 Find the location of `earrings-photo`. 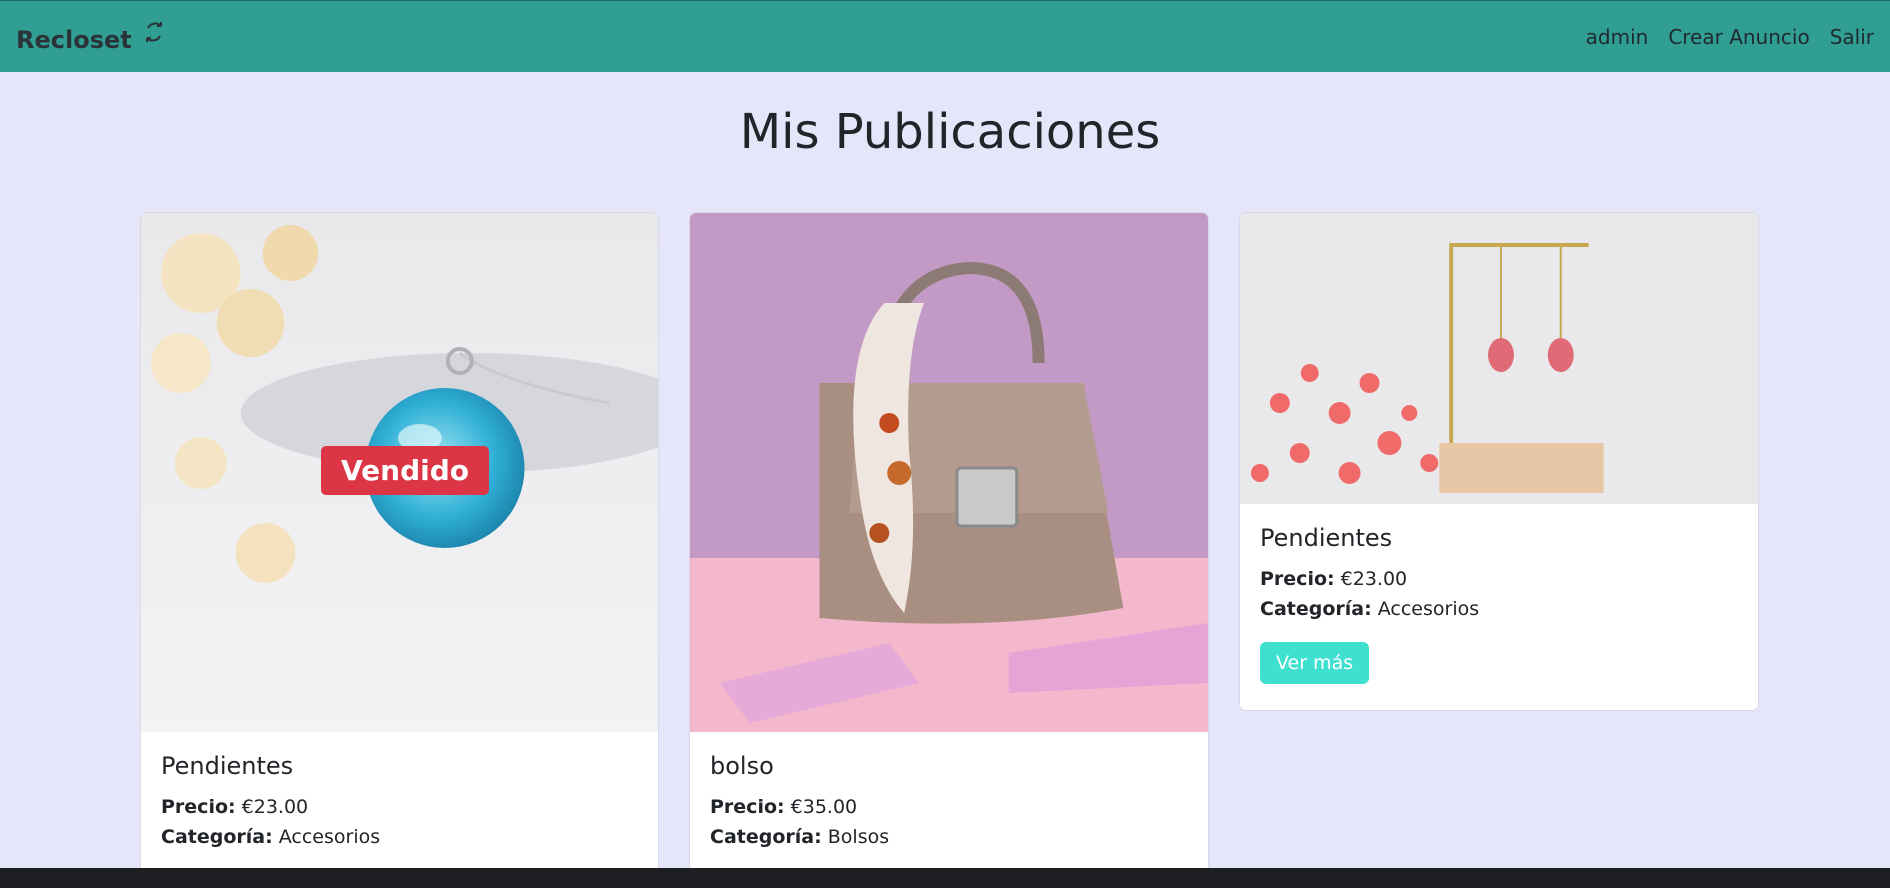

earrings-photo is located at coordinates (1499, 358).